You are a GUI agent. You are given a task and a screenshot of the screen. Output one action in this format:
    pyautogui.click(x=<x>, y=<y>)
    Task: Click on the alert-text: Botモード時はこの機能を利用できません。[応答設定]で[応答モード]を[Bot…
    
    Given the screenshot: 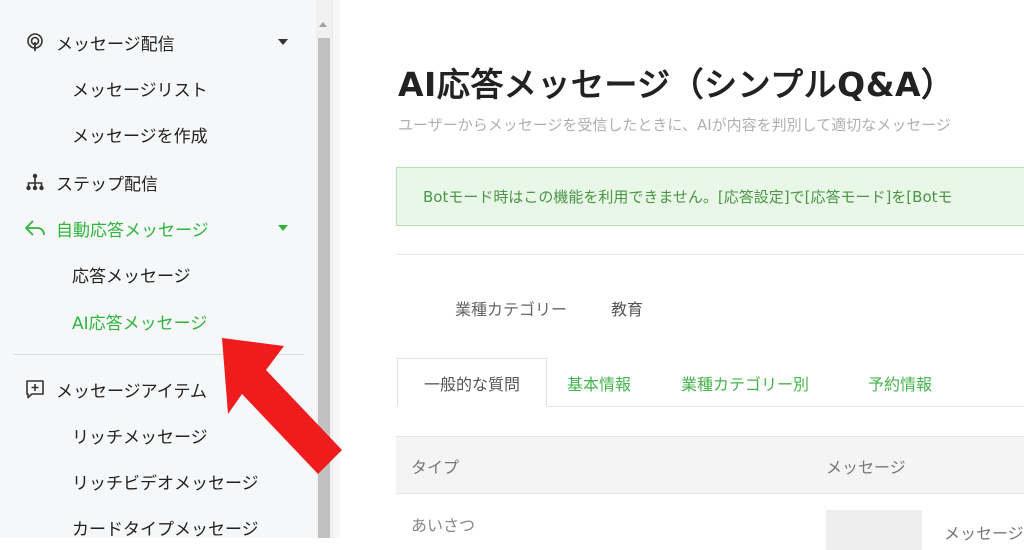 What is the action you would take?
    pyautogui.click(x=688, y=197)
    